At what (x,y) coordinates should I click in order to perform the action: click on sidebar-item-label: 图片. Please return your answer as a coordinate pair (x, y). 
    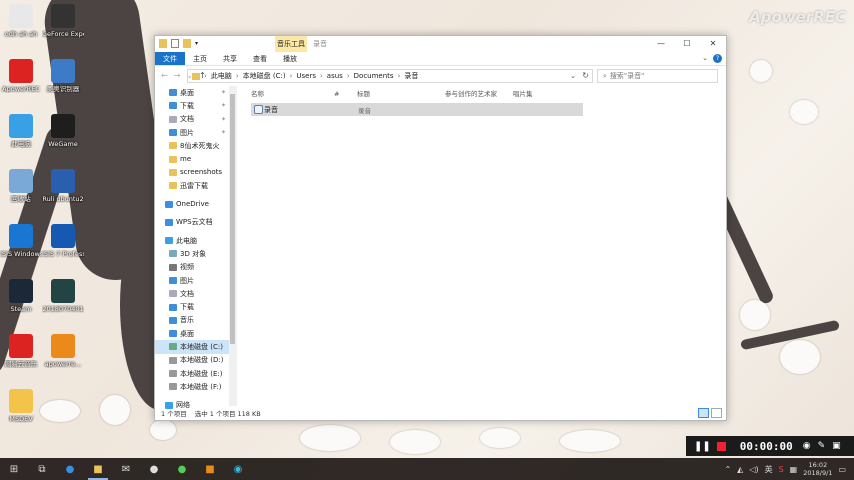
    Looking at the image, I should click on (187, 280).